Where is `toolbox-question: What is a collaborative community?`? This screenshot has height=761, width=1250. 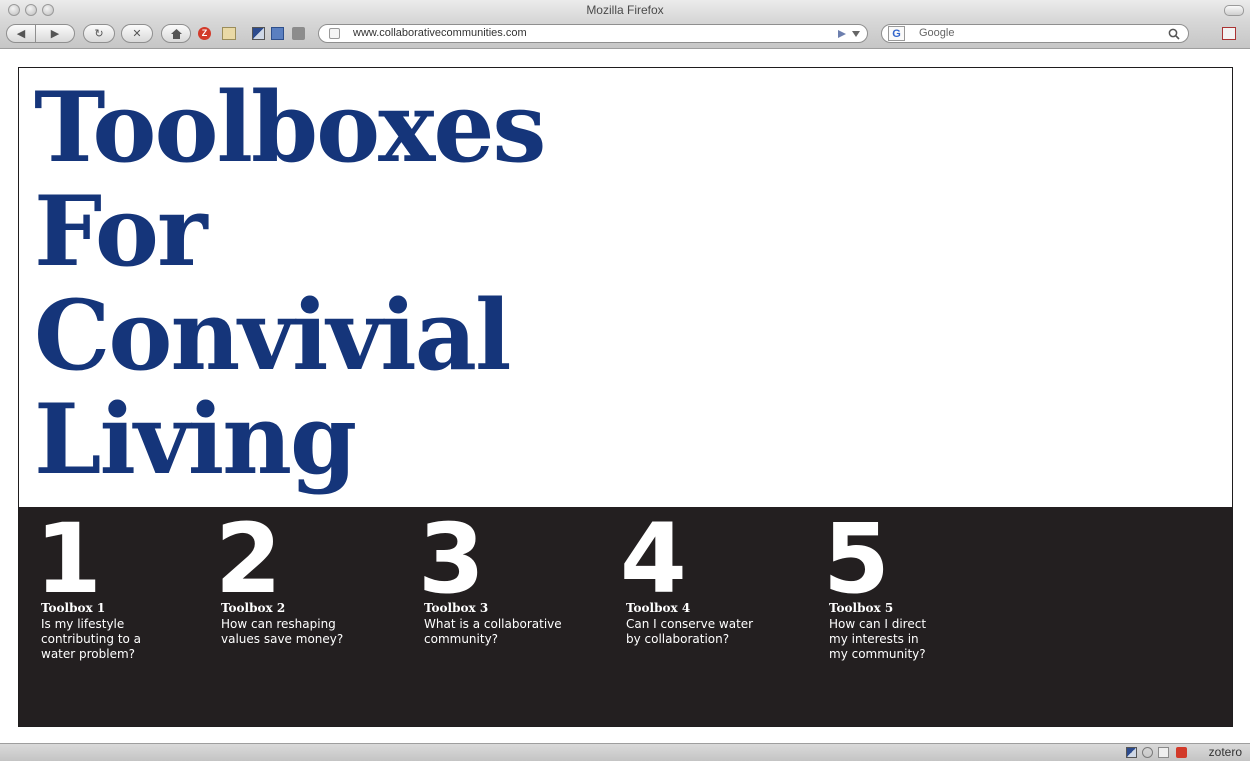
toolbox-question: What is a collaborative community? is located at coordinates (493, 631).